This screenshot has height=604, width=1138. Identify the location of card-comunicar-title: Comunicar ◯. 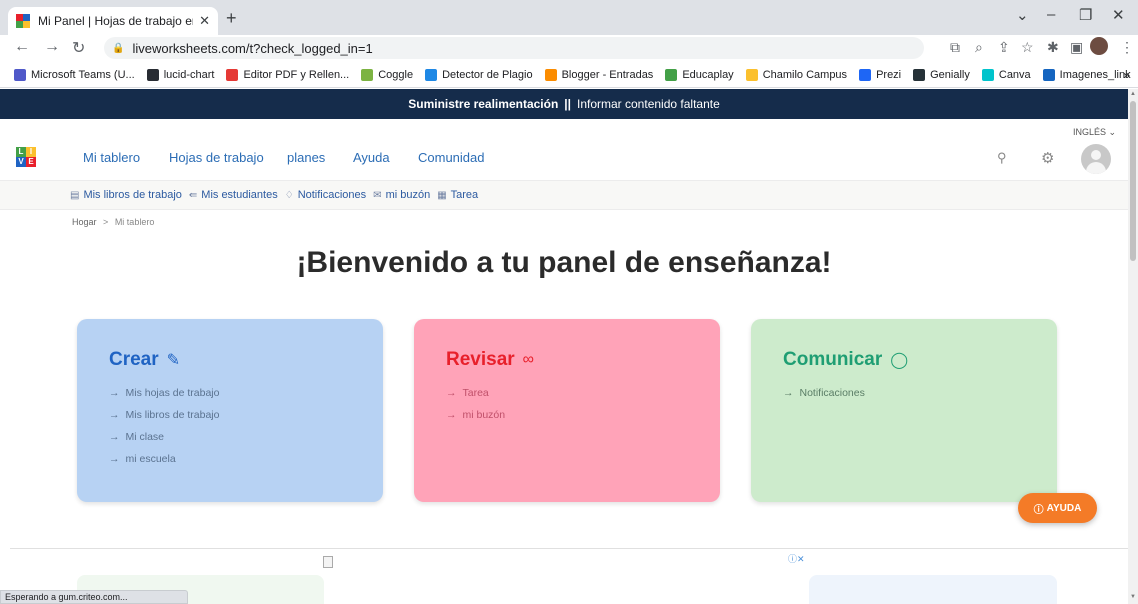
(920, 360).